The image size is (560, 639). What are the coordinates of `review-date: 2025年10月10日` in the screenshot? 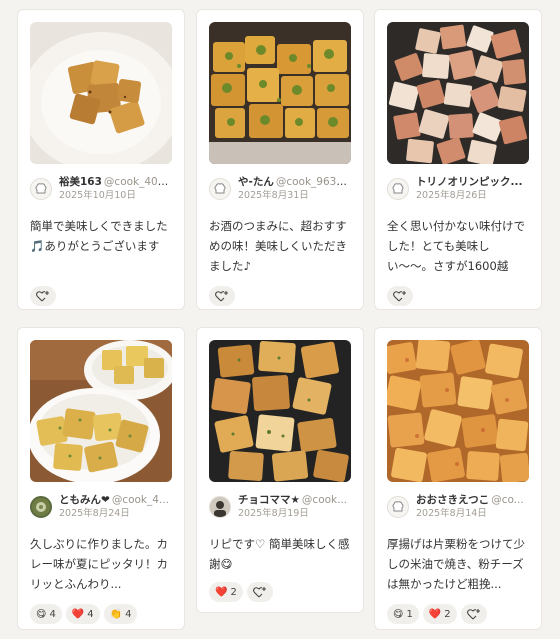 It's located at (97, 195).